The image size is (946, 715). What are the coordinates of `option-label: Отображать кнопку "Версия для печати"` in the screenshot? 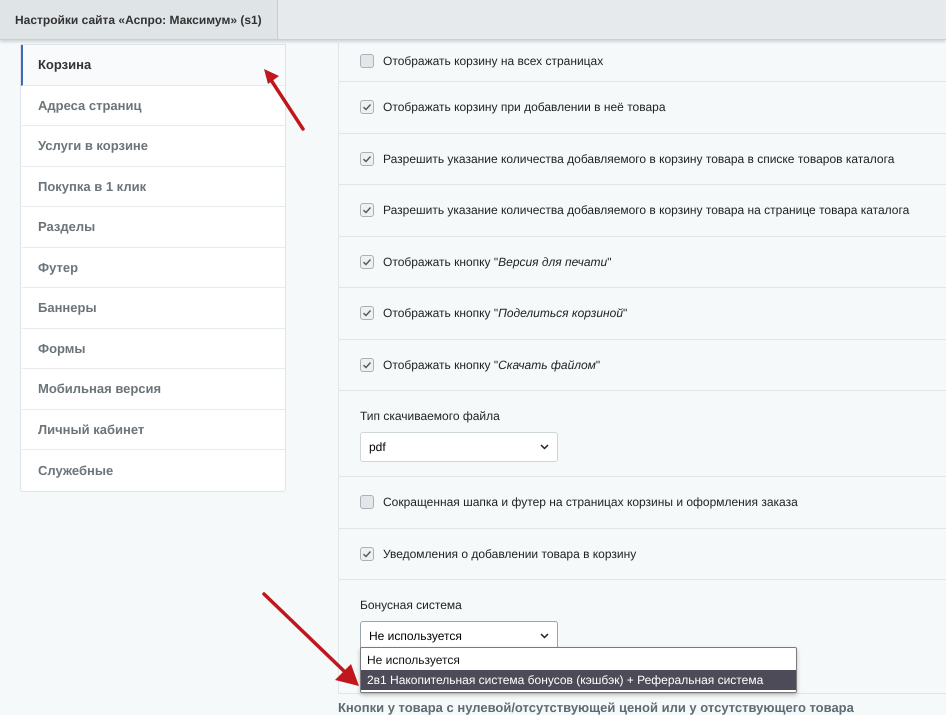 It's located at (497, 262).